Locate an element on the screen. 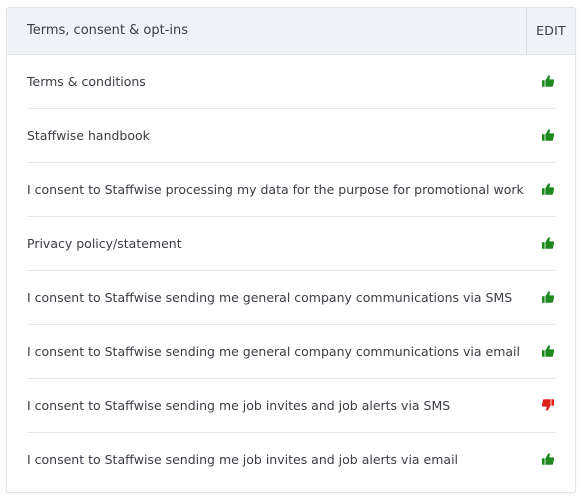 The width and height of the screenshot is (584, 500). edit-button: EDIT is located at coordinates (550, 31).